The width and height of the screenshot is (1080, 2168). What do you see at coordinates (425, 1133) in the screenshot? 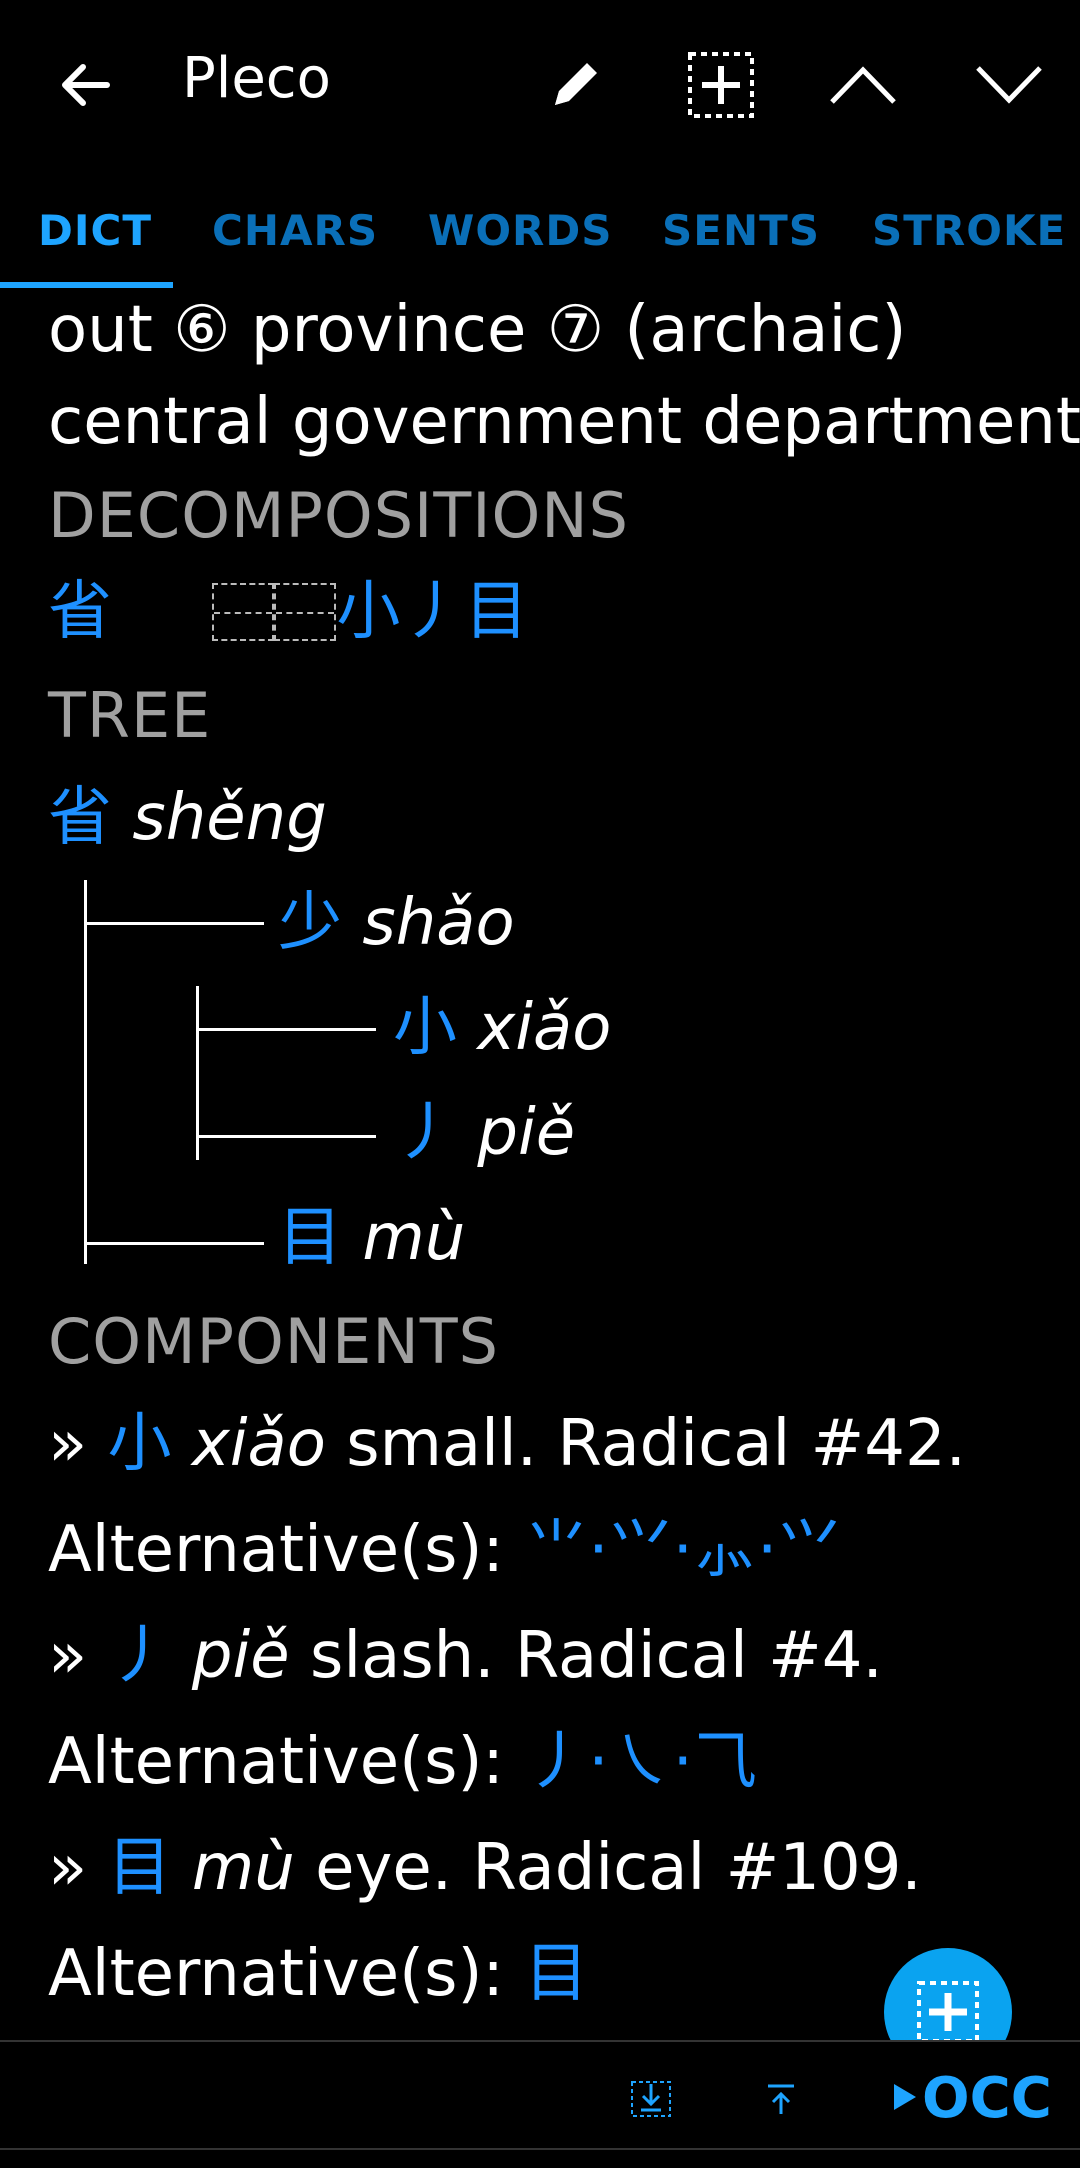
I see `tree-char: 丿` at bounding box center [425, 1133].